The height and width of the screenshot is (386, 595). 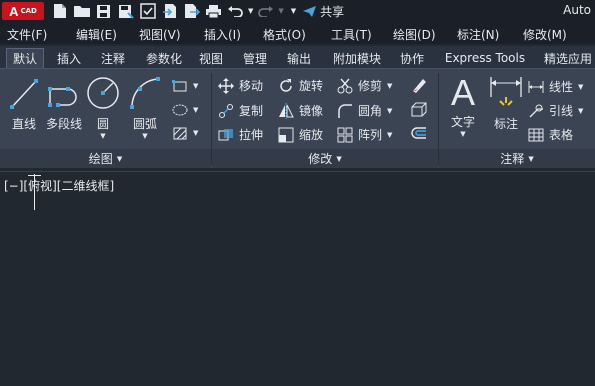 I want to click on explode-tool, so click(x=419, y=110).